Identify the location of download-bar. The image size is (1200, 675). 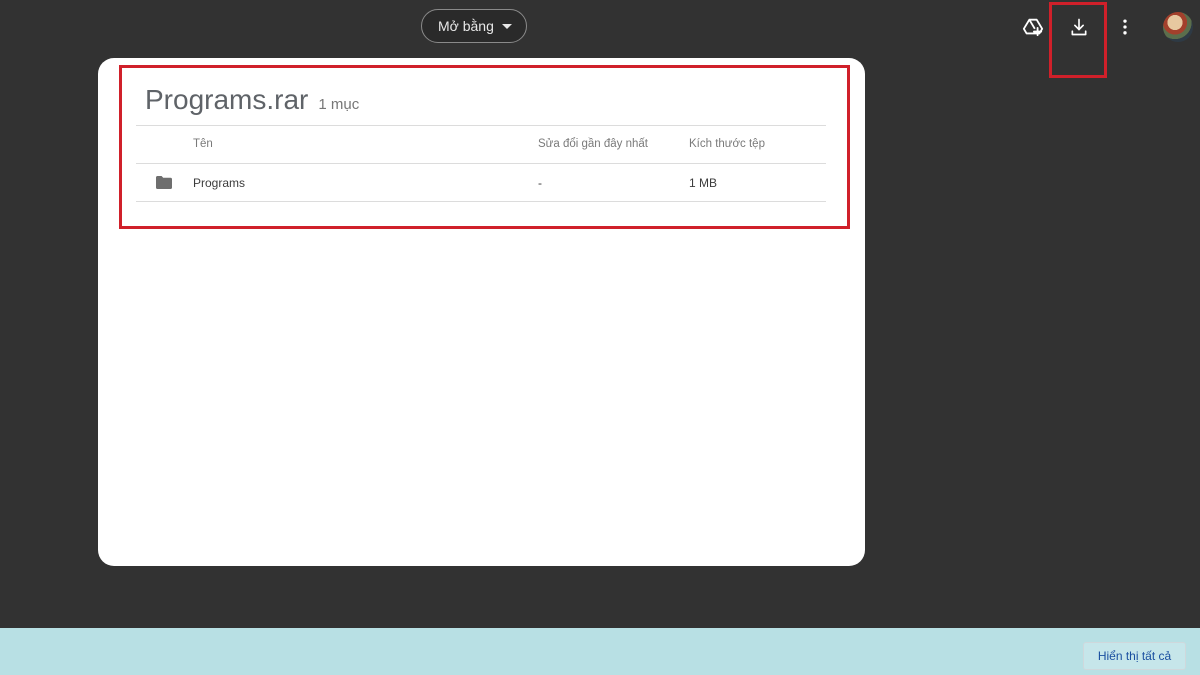
(600, 651).